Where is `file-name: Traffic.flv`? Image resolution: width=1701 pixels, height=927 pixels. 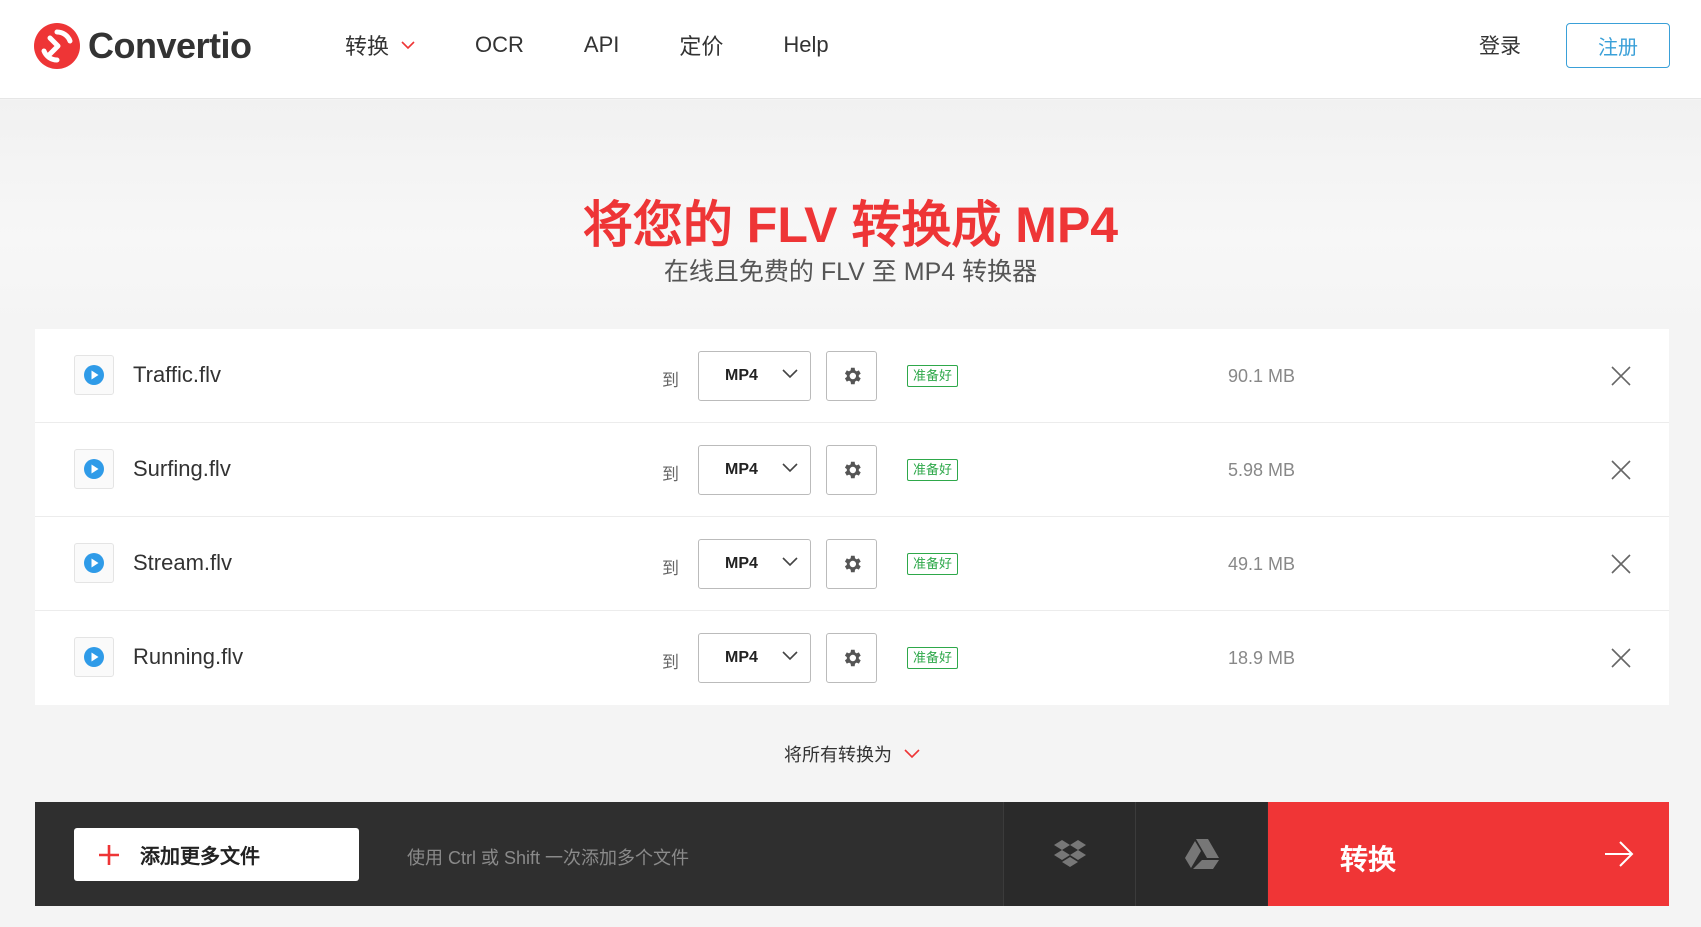 file-name: Traffic.flv is located at coordinates (177, 374).